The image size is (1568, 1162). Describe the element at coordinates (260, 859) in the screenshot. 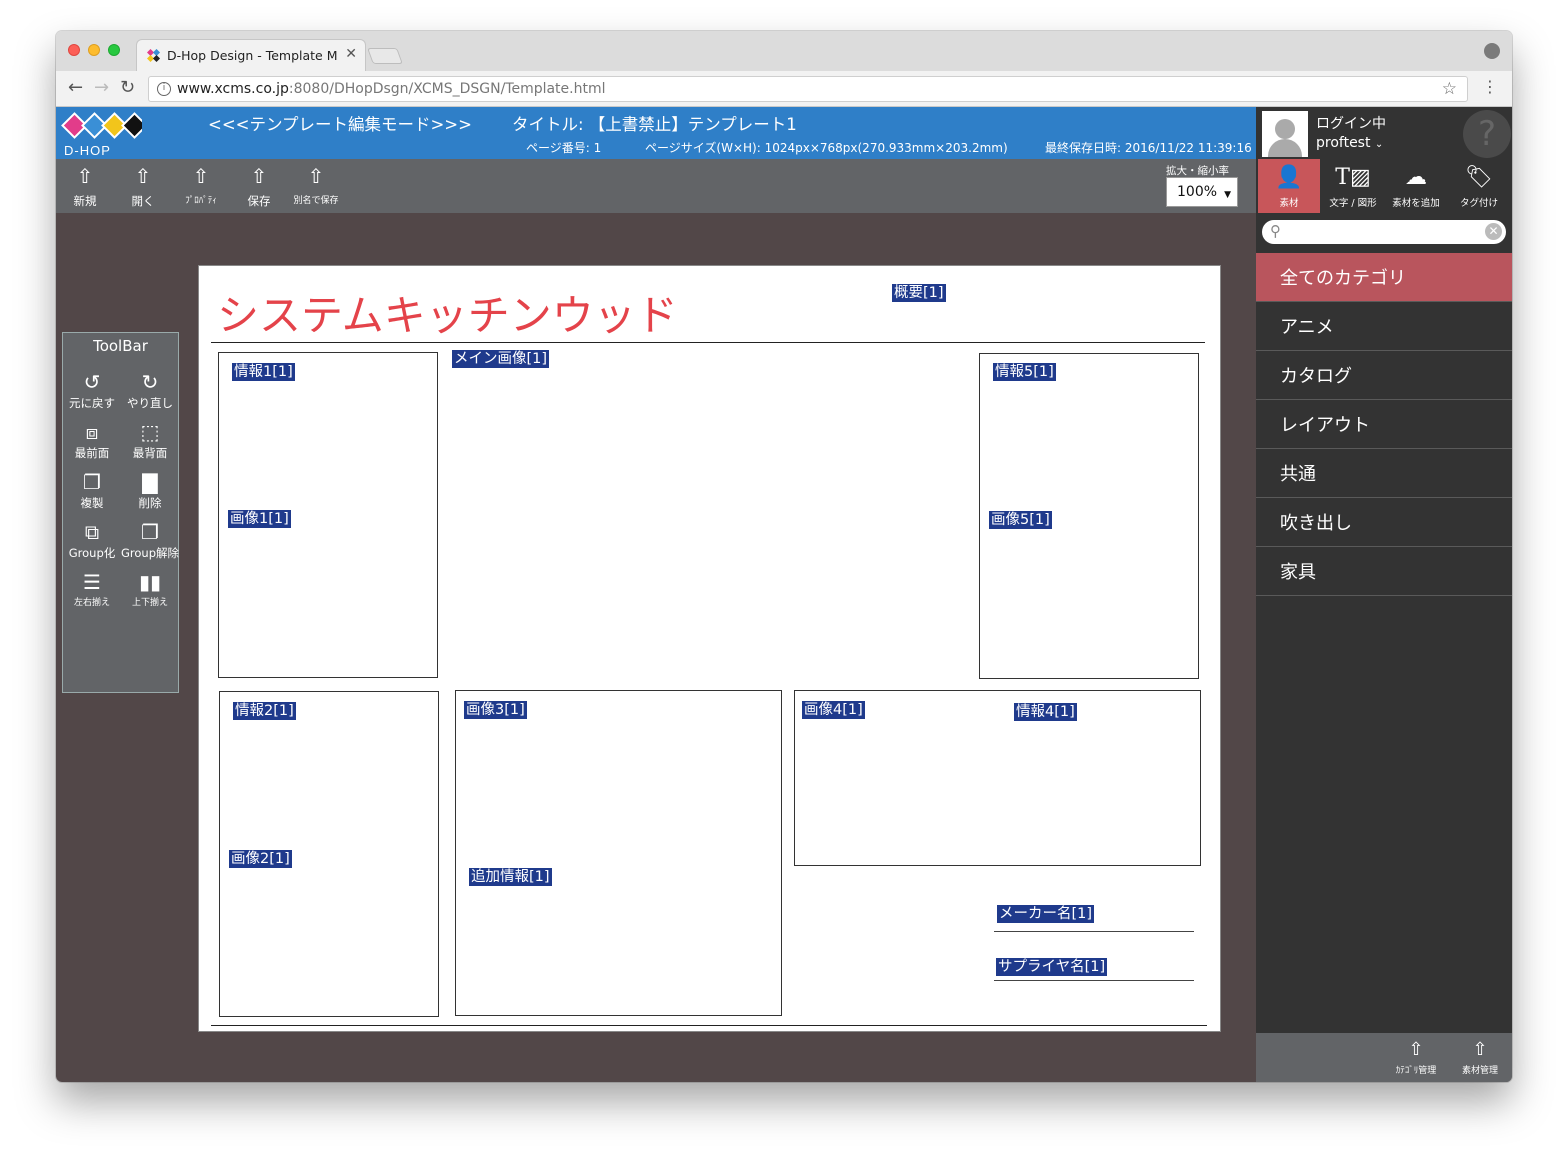

I see `tag-image2: 画像2[1]` at that location.